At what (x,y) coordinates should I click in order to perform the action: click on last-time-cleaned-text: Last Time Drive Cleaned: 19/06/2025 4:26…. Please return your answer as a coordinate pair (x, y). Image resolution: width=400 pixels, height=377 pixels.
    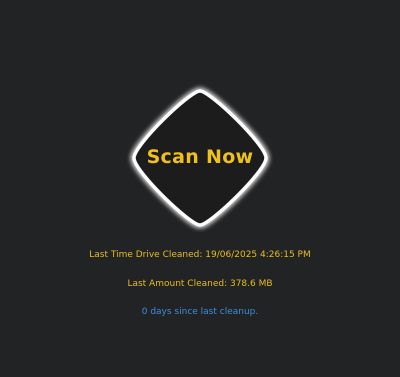
    Looking at the image, I should click on (200, 255).